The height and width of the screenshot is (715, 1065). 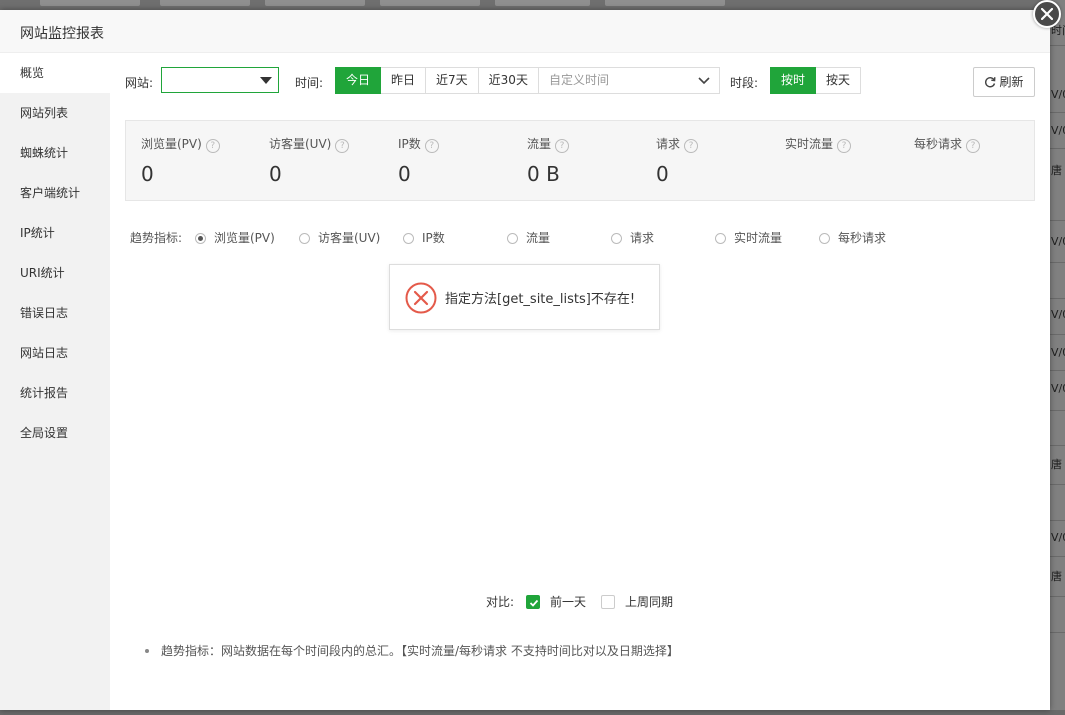 What do you see at coordinates (55, 193) in the screenshot?
I see `sidebar-item-client-stats: 客户端统计` at bounding box center [55, 193].